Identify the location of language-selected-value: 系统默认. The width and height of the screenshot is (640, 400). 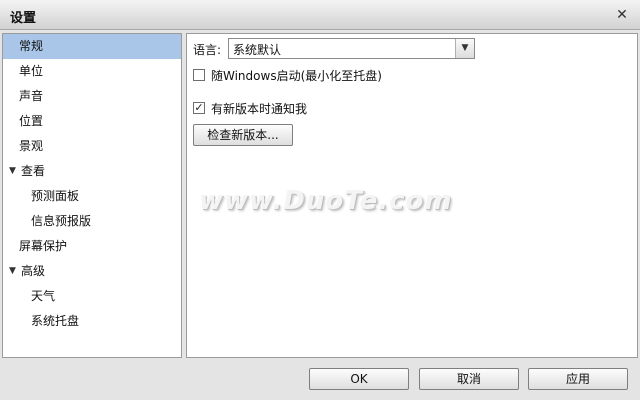
(257, 50).